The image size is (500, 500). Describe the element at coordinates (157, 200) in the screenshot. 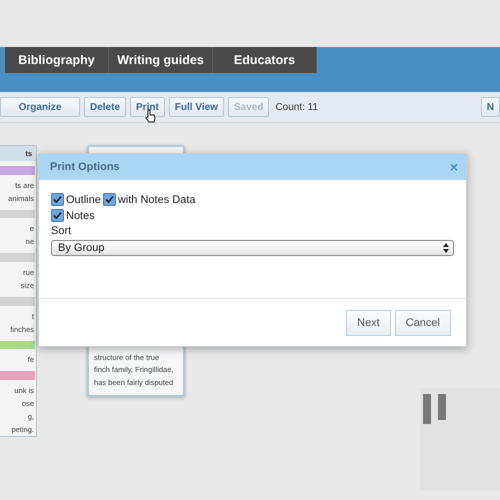

I see `option-label: with Notes Data` at that location.